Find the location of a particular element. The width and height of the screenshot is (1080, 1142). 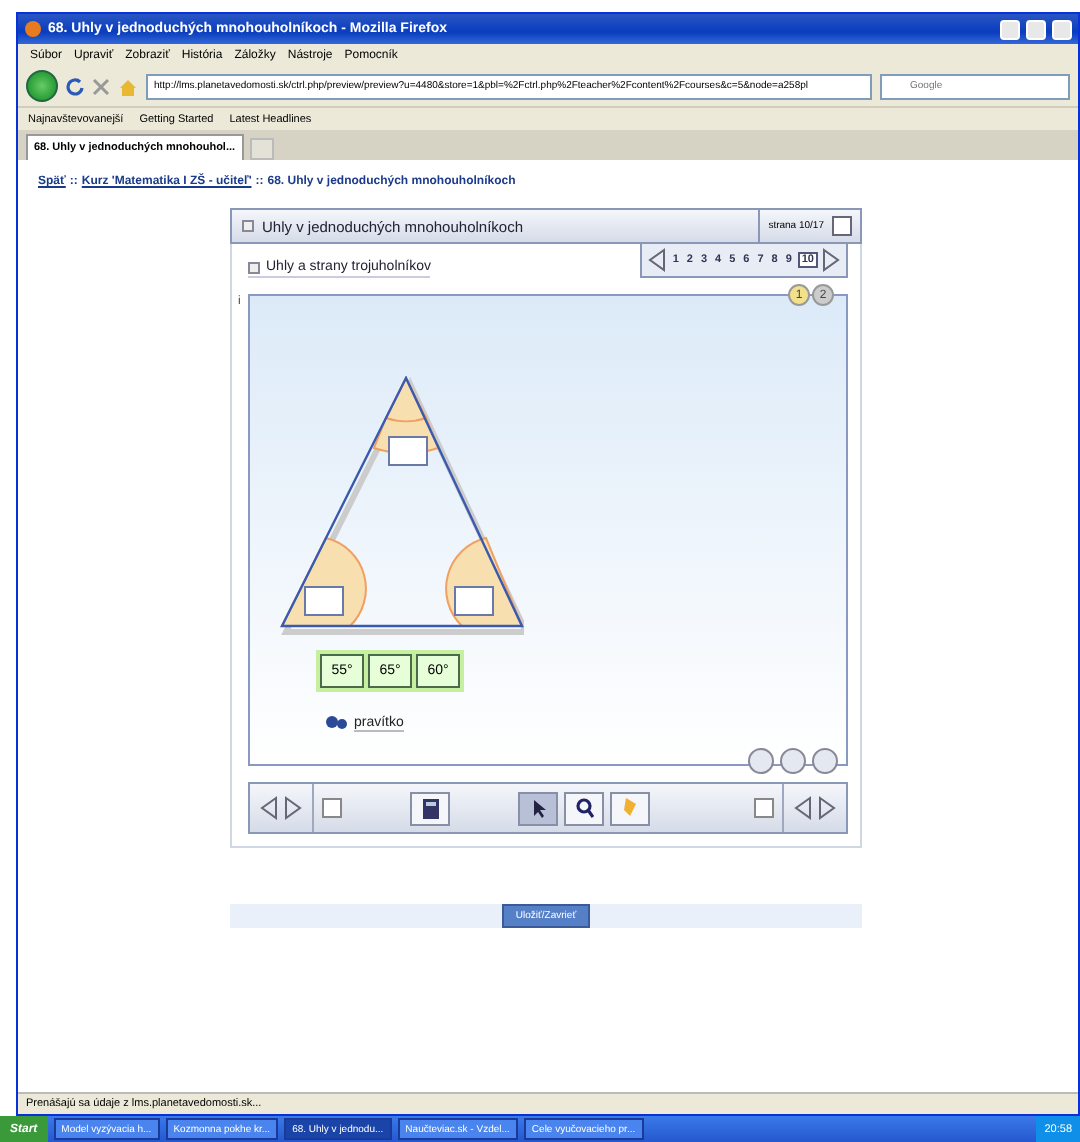

minimize-button is located at coordinates (1010, 29).